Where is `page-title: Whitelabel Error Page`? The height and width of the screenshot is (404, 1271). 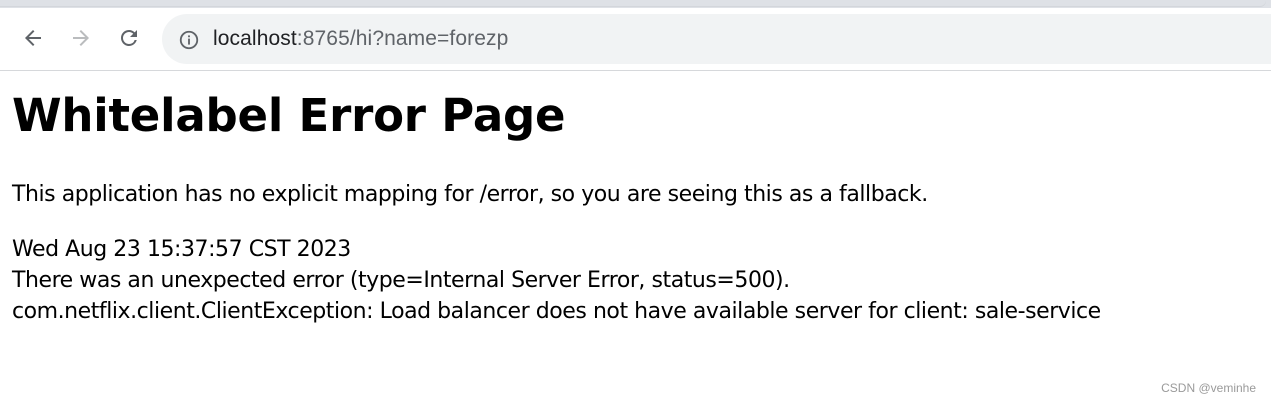 page-title: Whitelabel Error Page is located at coordinates (289, 115).